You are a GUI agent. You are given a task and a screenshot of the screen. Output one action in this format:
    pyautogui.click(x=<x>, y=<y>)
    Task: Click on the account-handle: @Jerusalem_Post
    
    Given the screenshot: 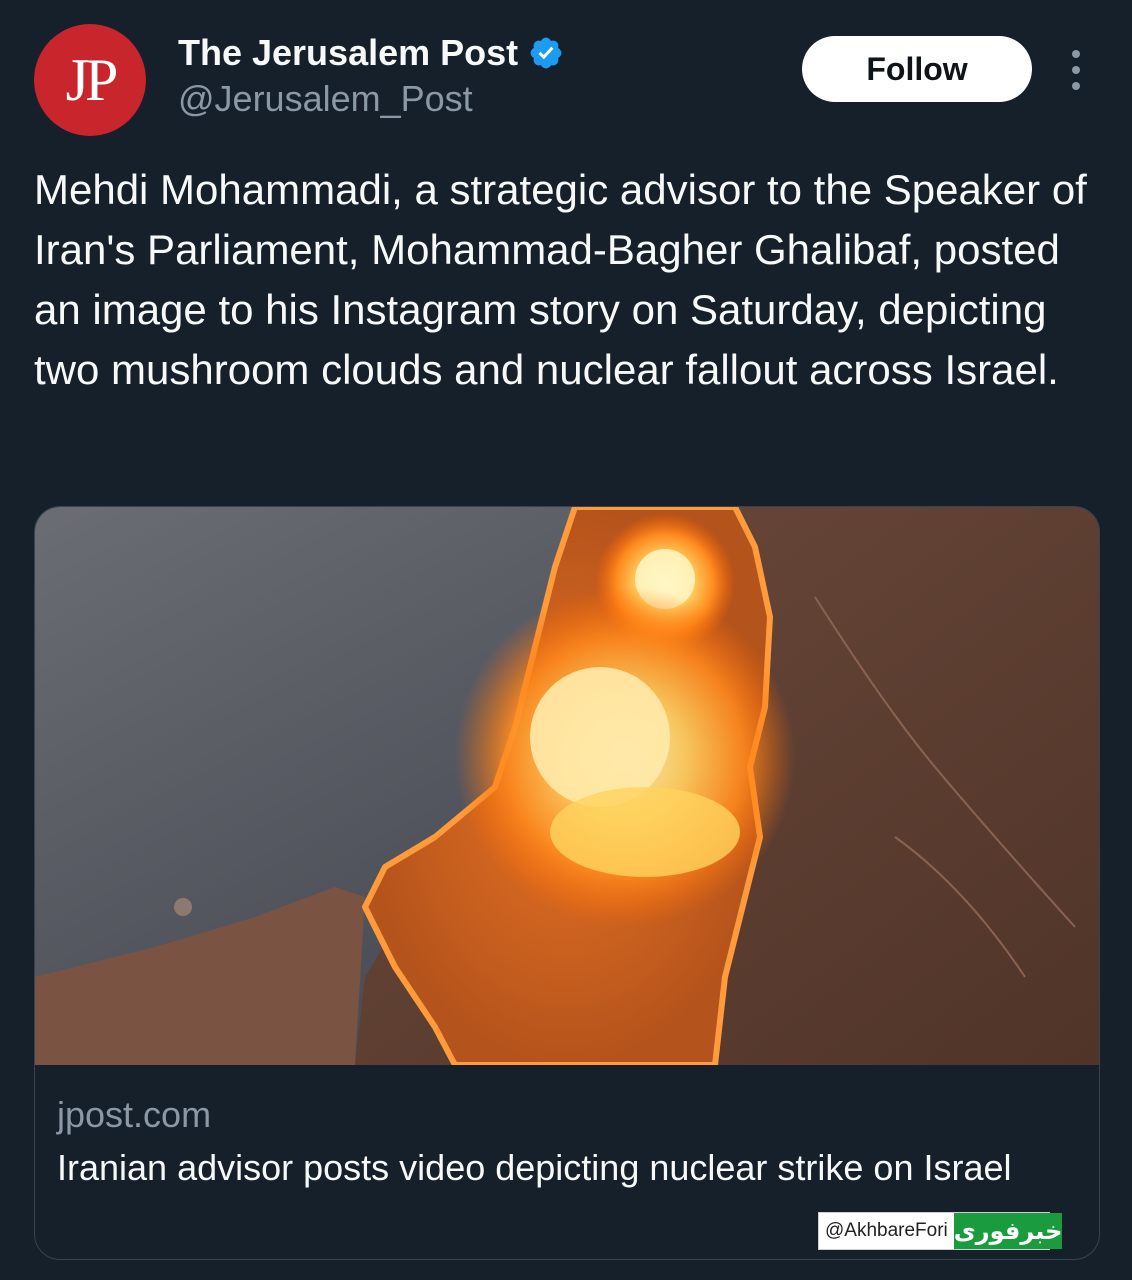 What is the action you would take?
    pyautogui.click(x=325, y=99)
    